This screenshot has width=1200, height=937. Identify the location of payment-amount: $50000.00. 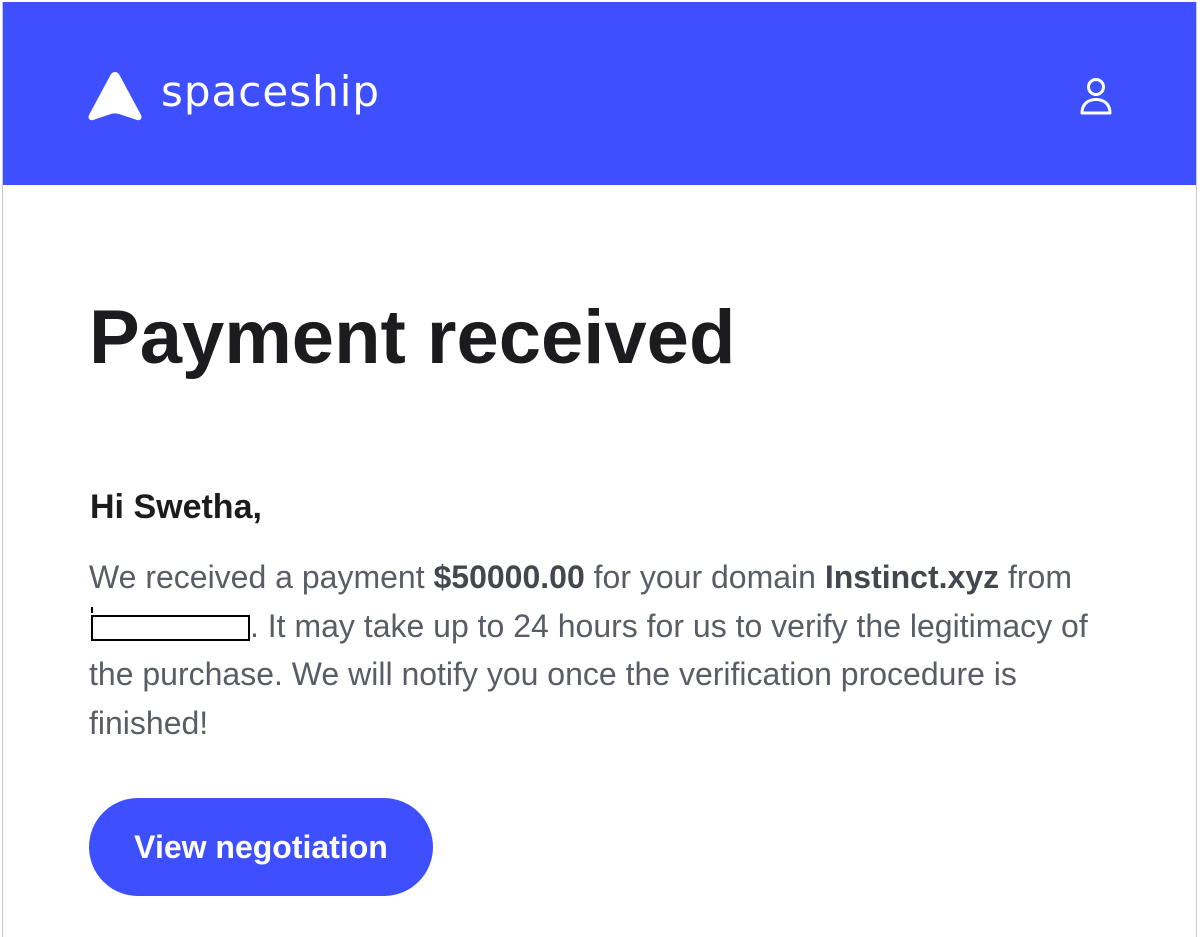
(509, 577).